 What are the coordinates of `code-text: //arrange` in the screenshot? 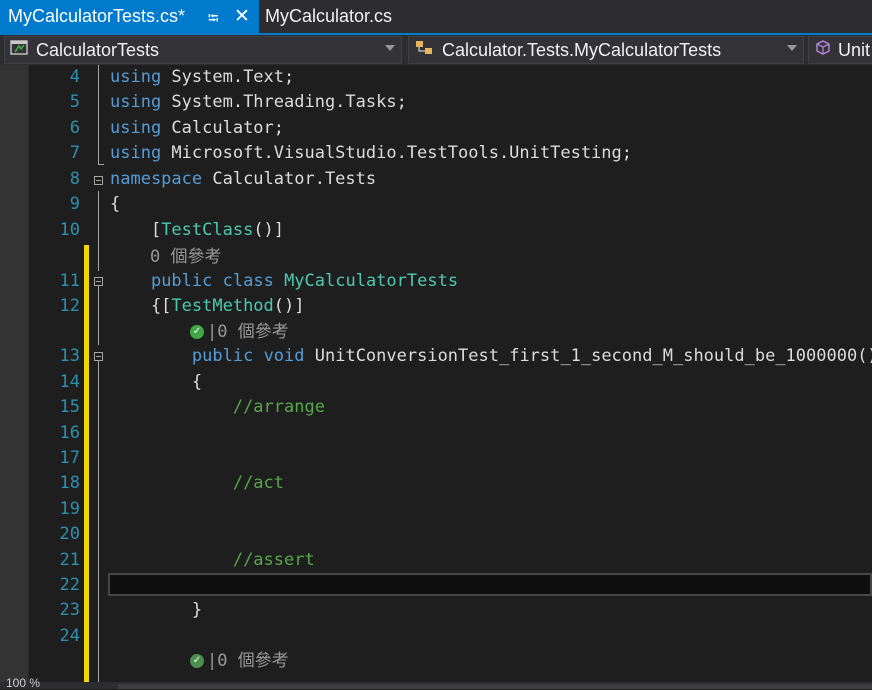 It's located at (217, 407).